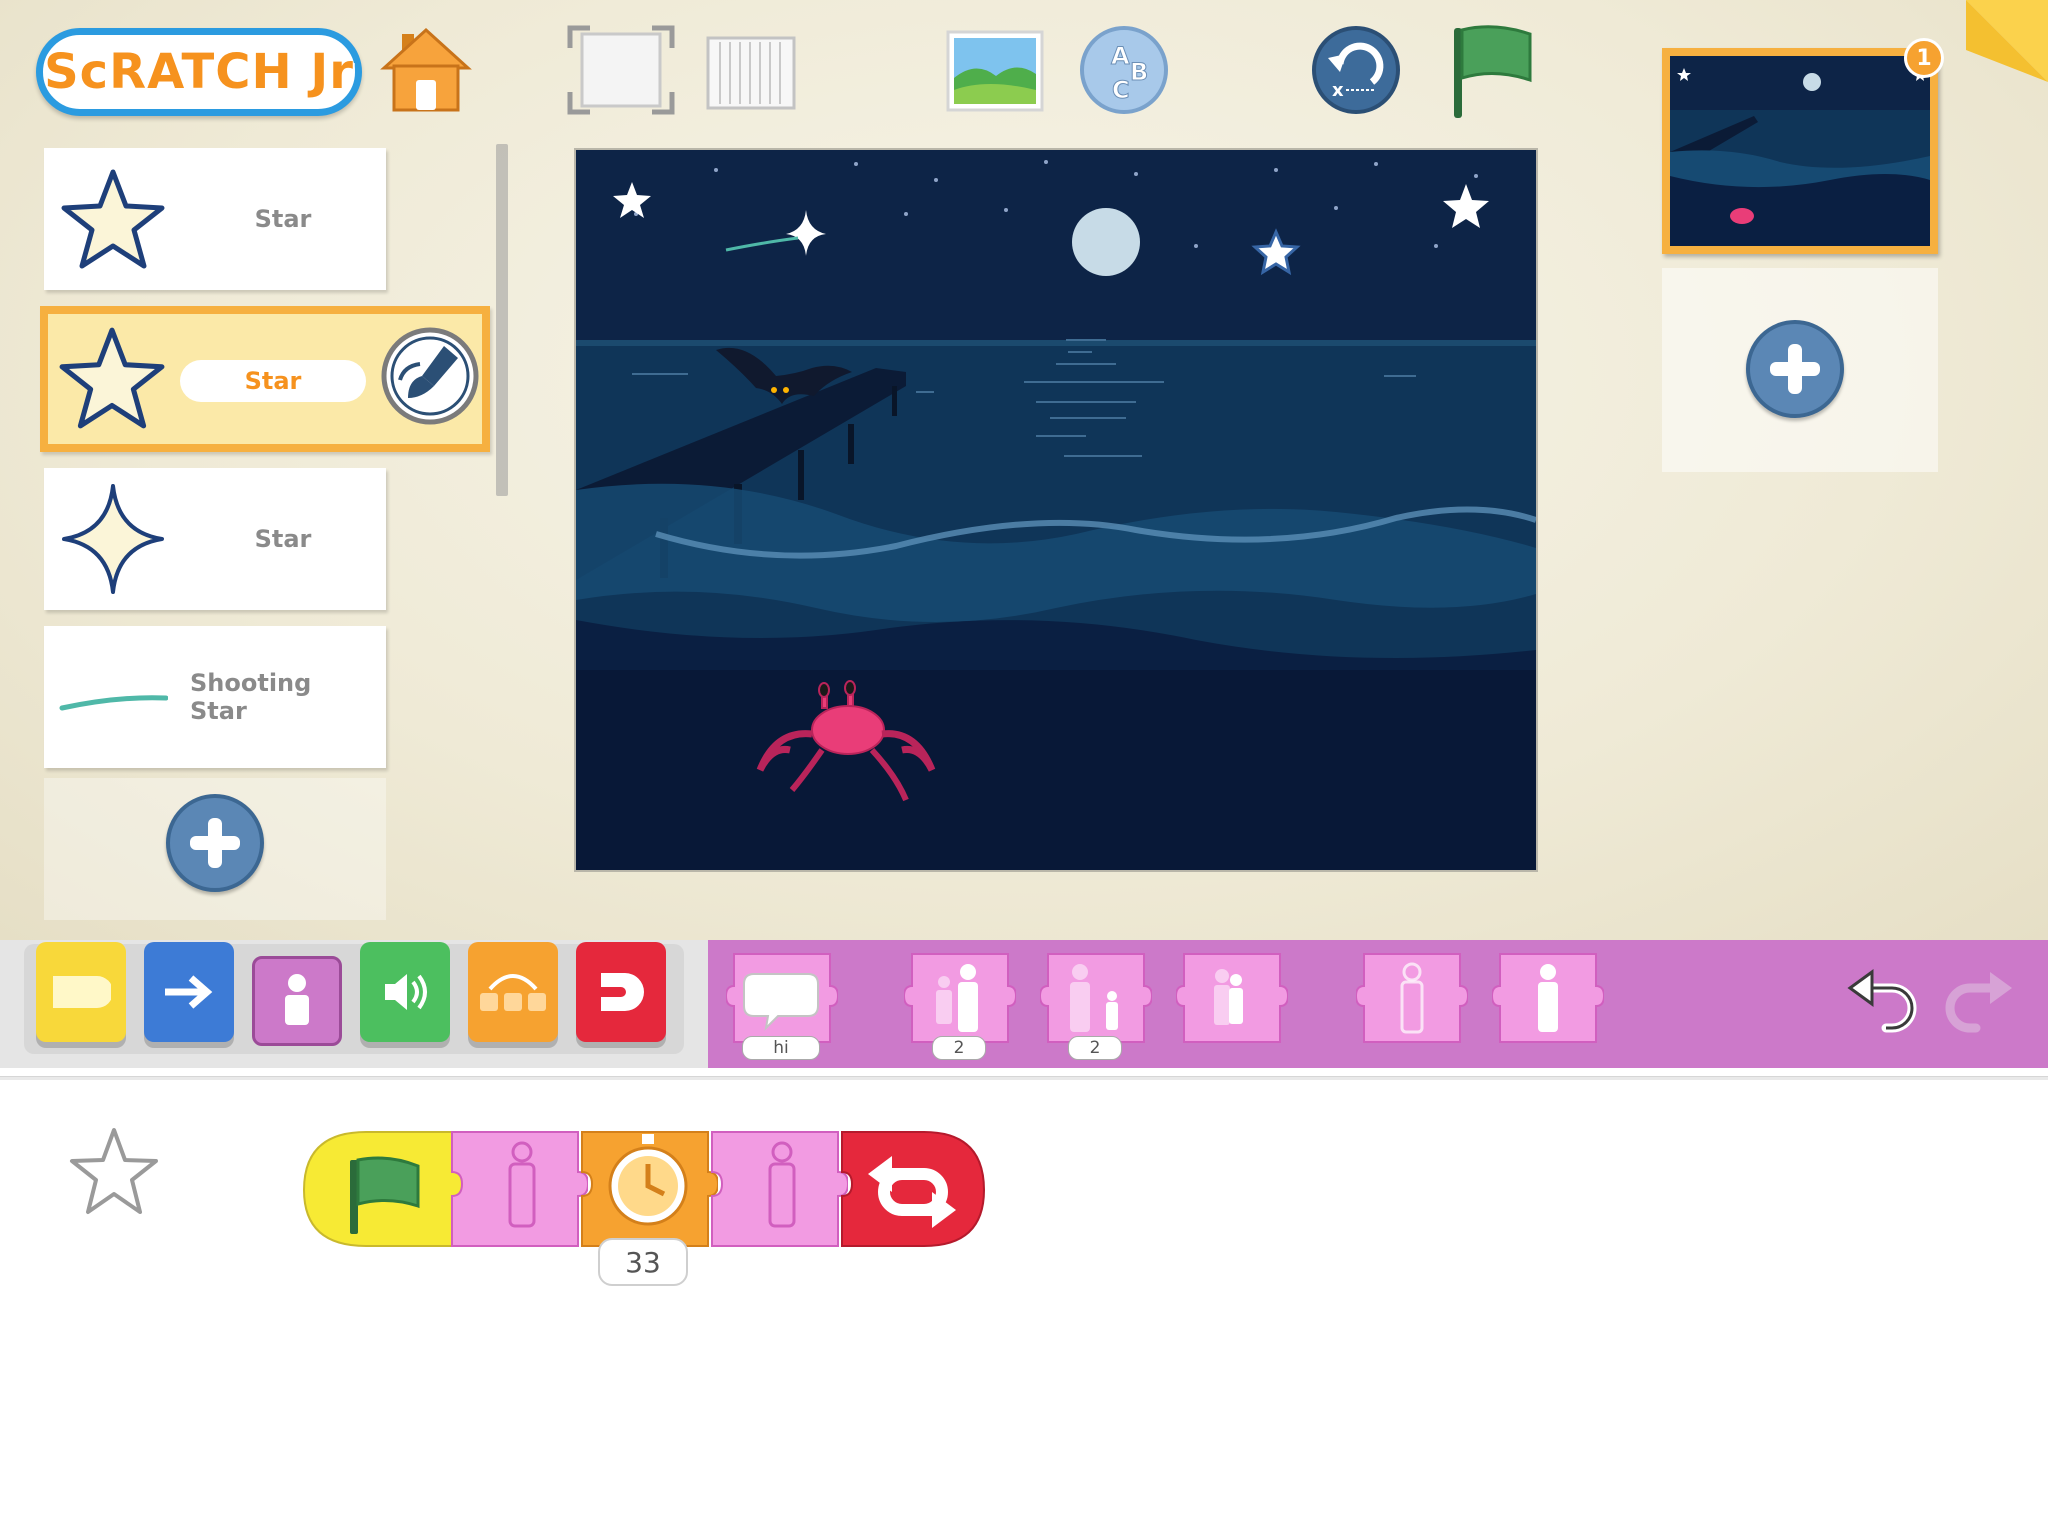 The height and width of the screenshot is (1536, 2048). I want to click on sprite-card-star-selected: Star, so click(265, 379).